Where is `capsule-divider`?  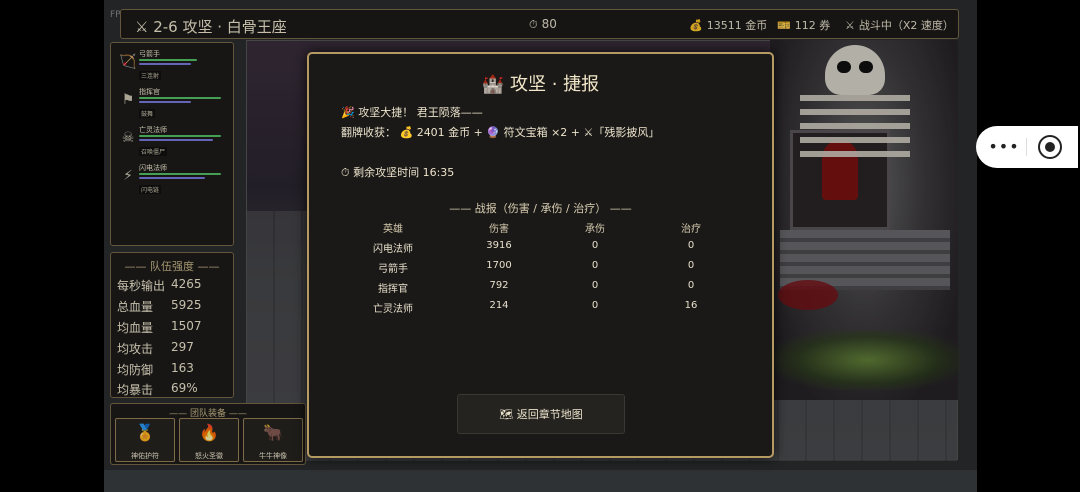 capsule-divider is located at coordinates (1026, 147).